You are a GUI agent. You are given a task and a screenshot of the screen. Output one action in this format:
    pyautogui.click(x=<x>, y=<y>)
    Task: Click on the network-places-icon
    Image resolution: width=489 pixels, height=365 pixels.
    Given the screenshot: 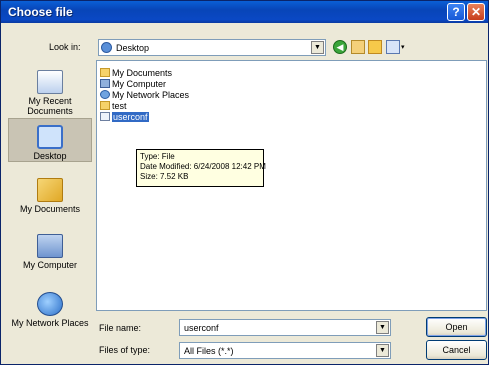 What is the action you would take?
    pyautogui.click(x=50, y=304)
    